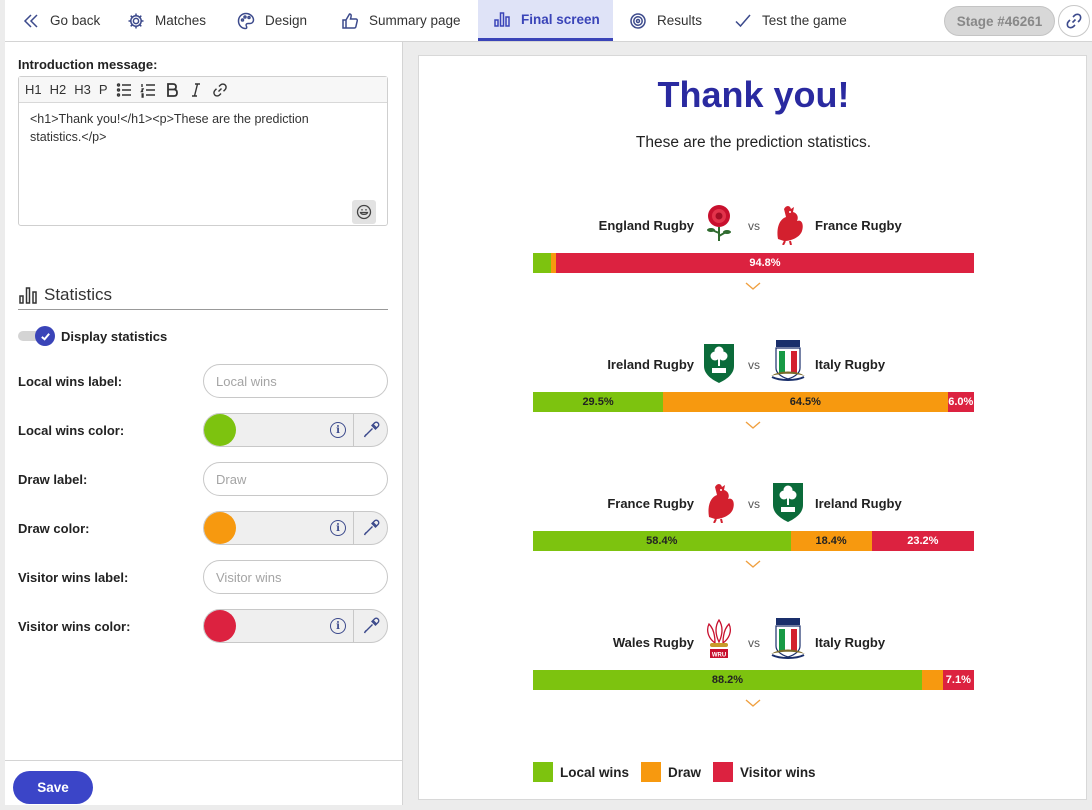 The width and height of the screenshot is (1092, 810). I want to click on checkmark-icon, so click(743, 20).